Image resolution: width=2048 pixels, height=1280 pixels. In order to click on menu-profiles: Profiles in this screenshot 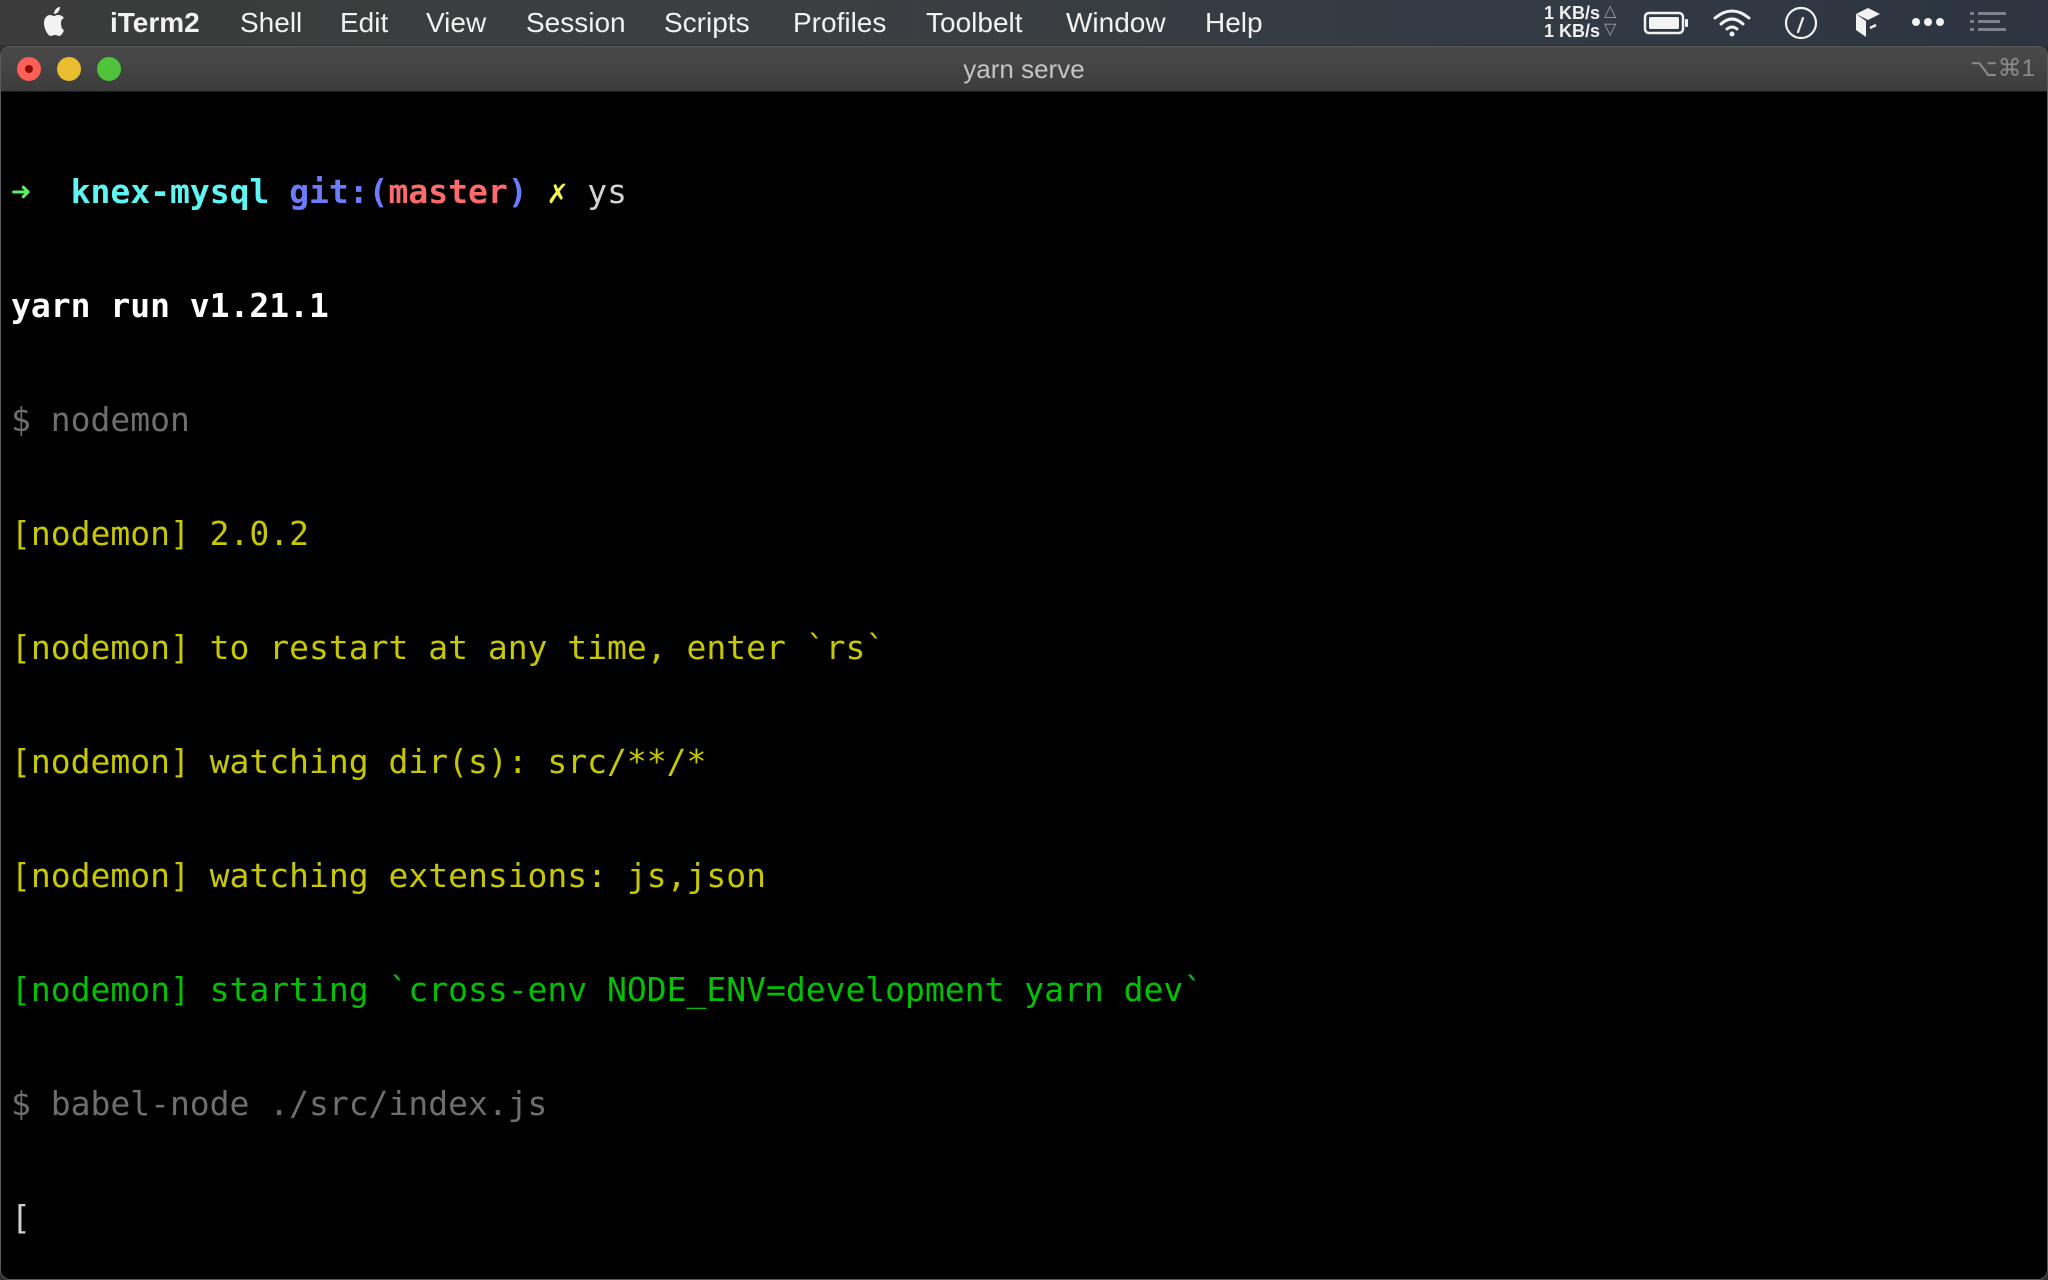, I will do `click(839, 23)`.